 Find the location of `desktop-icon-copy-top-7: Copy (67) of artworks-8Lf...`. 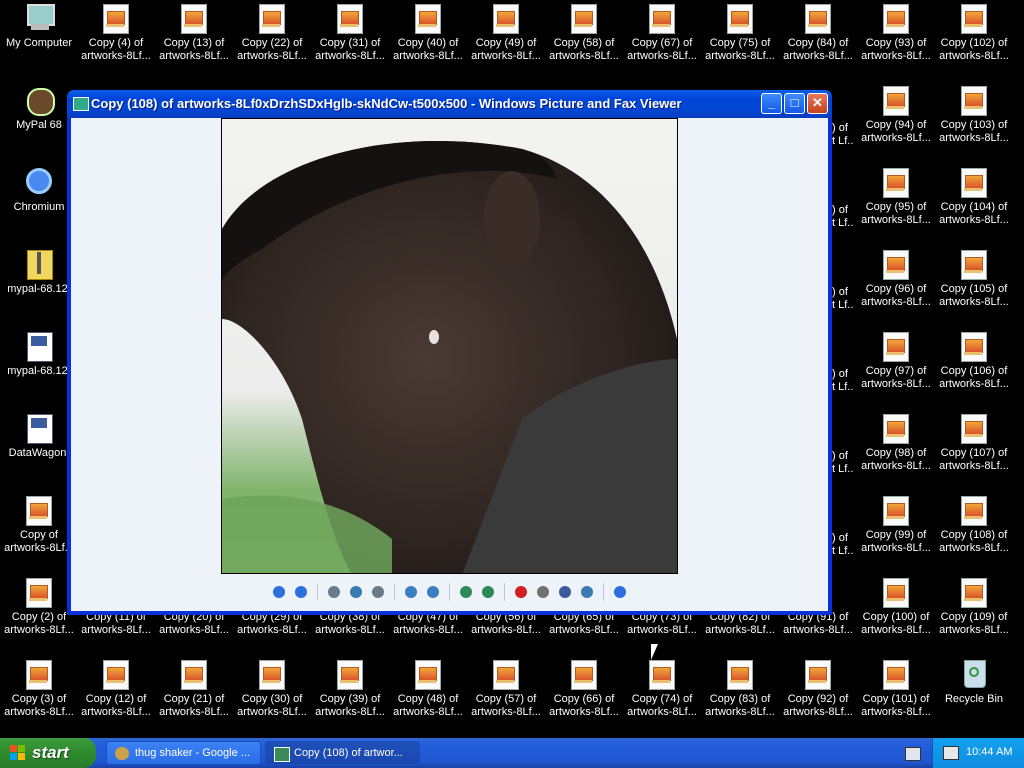

desktop-icon-copy-top-7: Copy (67) of artworks-8Lf... is located at coordinates (662, 41).